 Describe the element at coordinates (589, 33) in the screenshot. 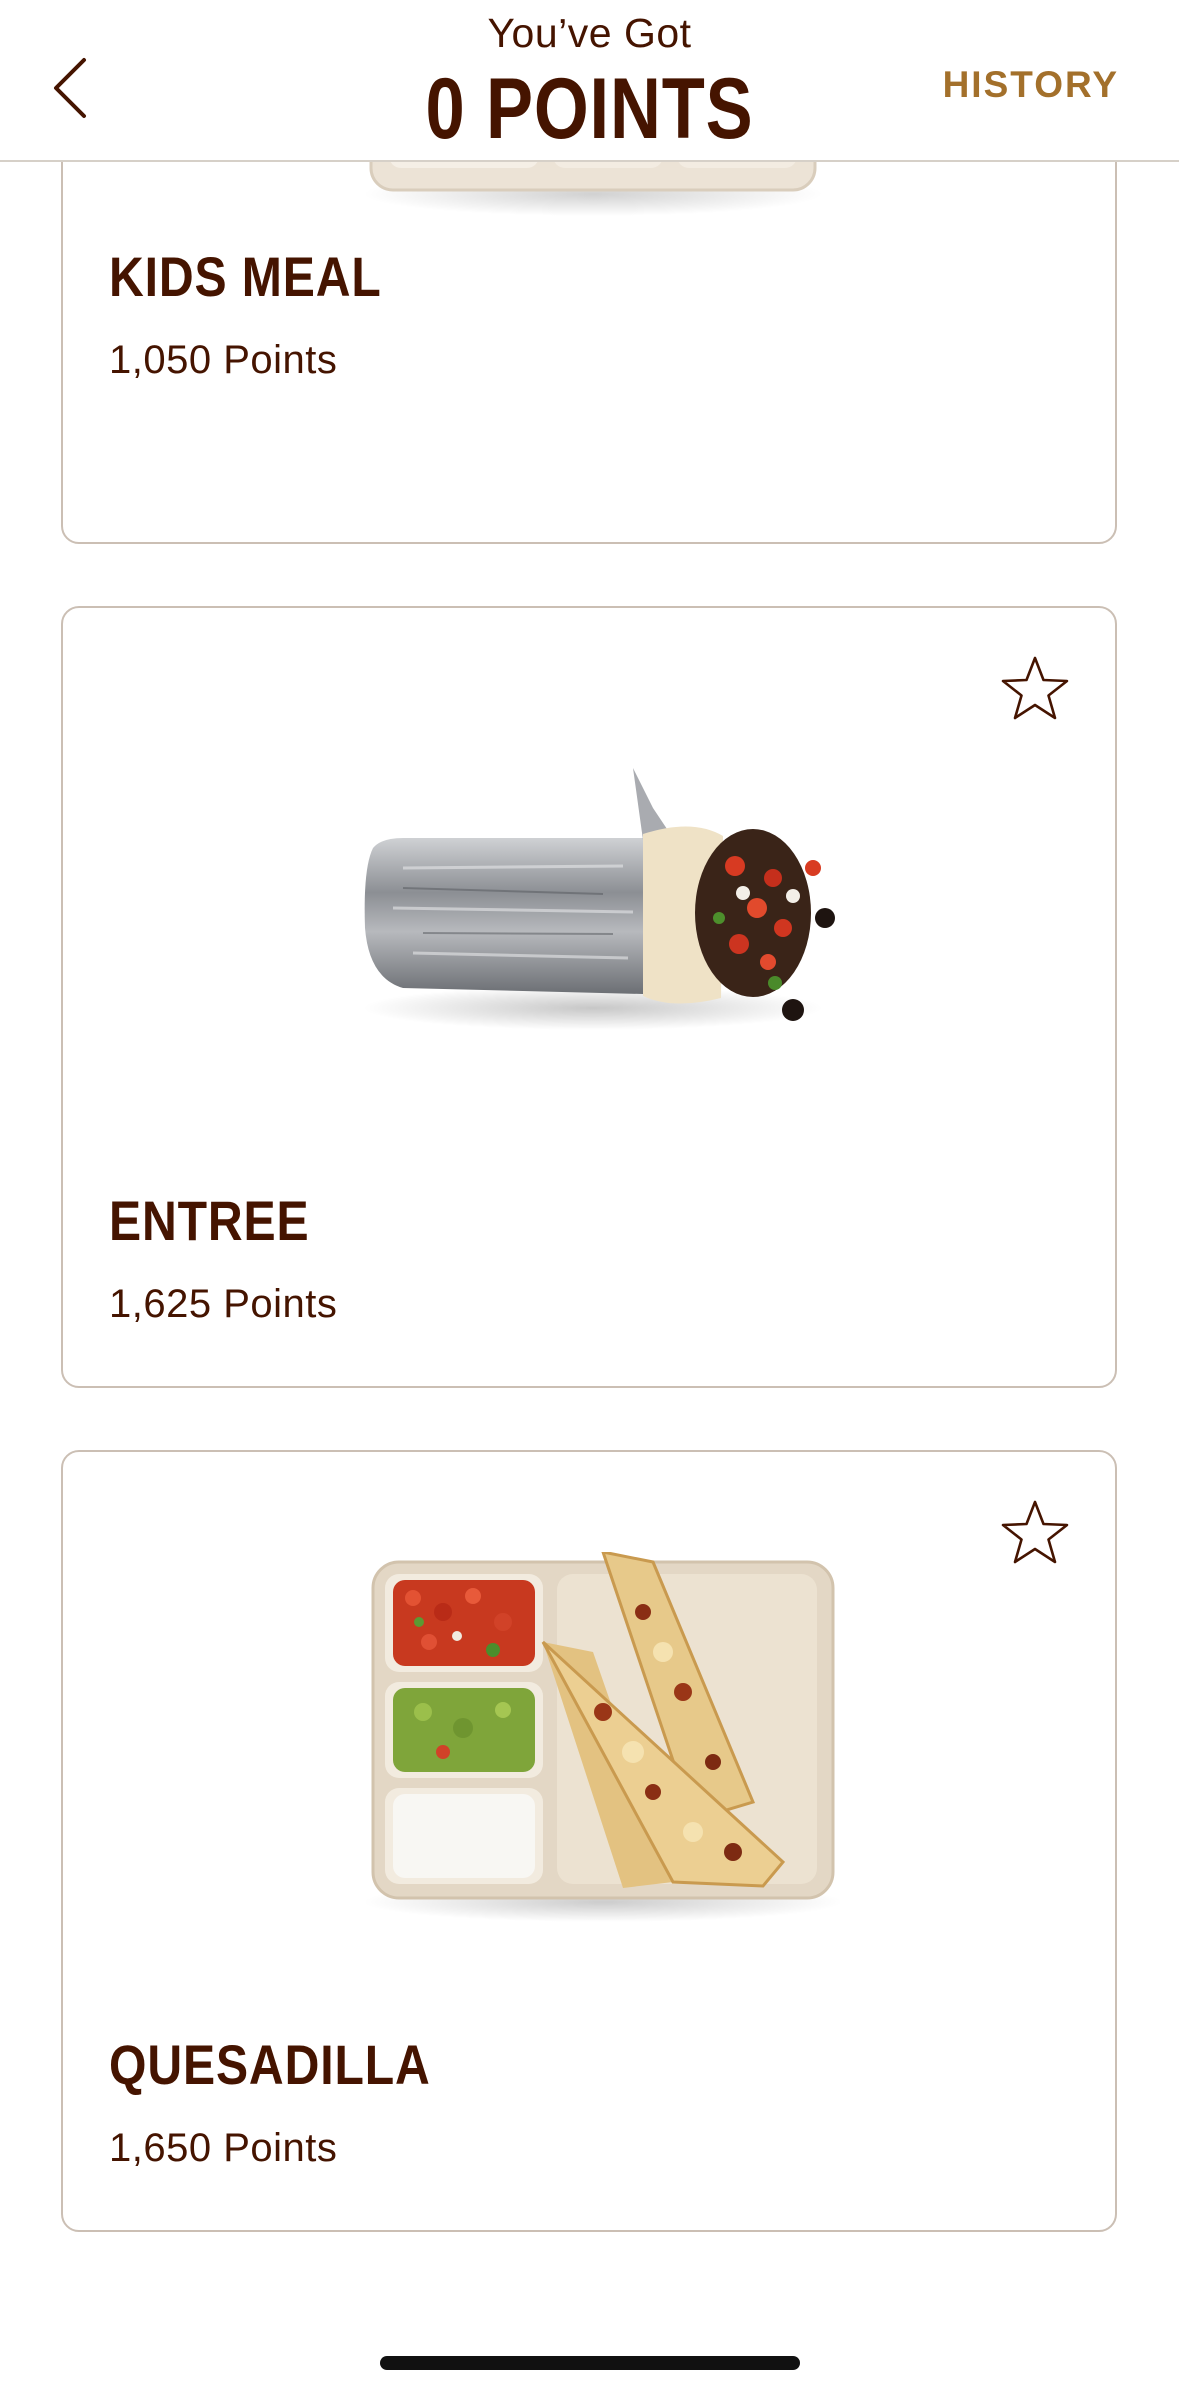

I see `points-subtitle: You’ve Got` at that location.